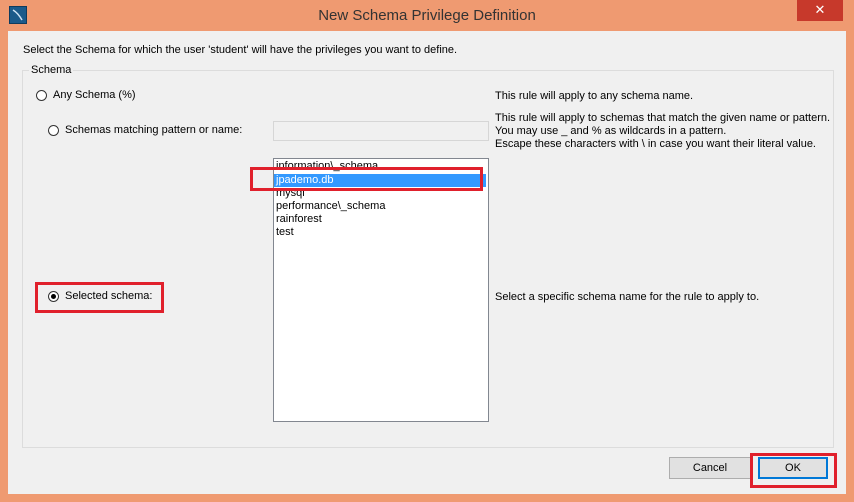 Image resolution: width=854 pixels, height=502 pixels. What do you see at coordinates (53, 130) in the screenshot?
I see `pattern-schema-radio` at bounding box center [53, 130].